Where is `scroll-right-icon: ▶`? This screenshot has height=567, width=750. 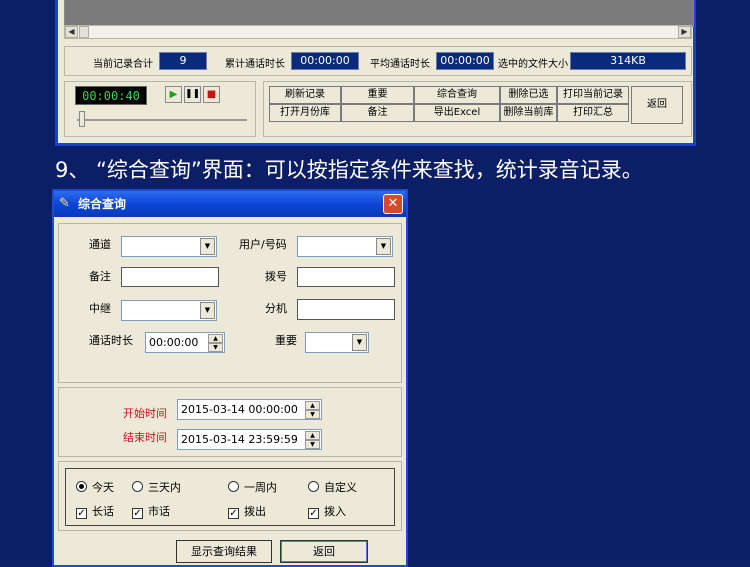 scroll-right-icon: ▶ is located at coordinates (684, 32).